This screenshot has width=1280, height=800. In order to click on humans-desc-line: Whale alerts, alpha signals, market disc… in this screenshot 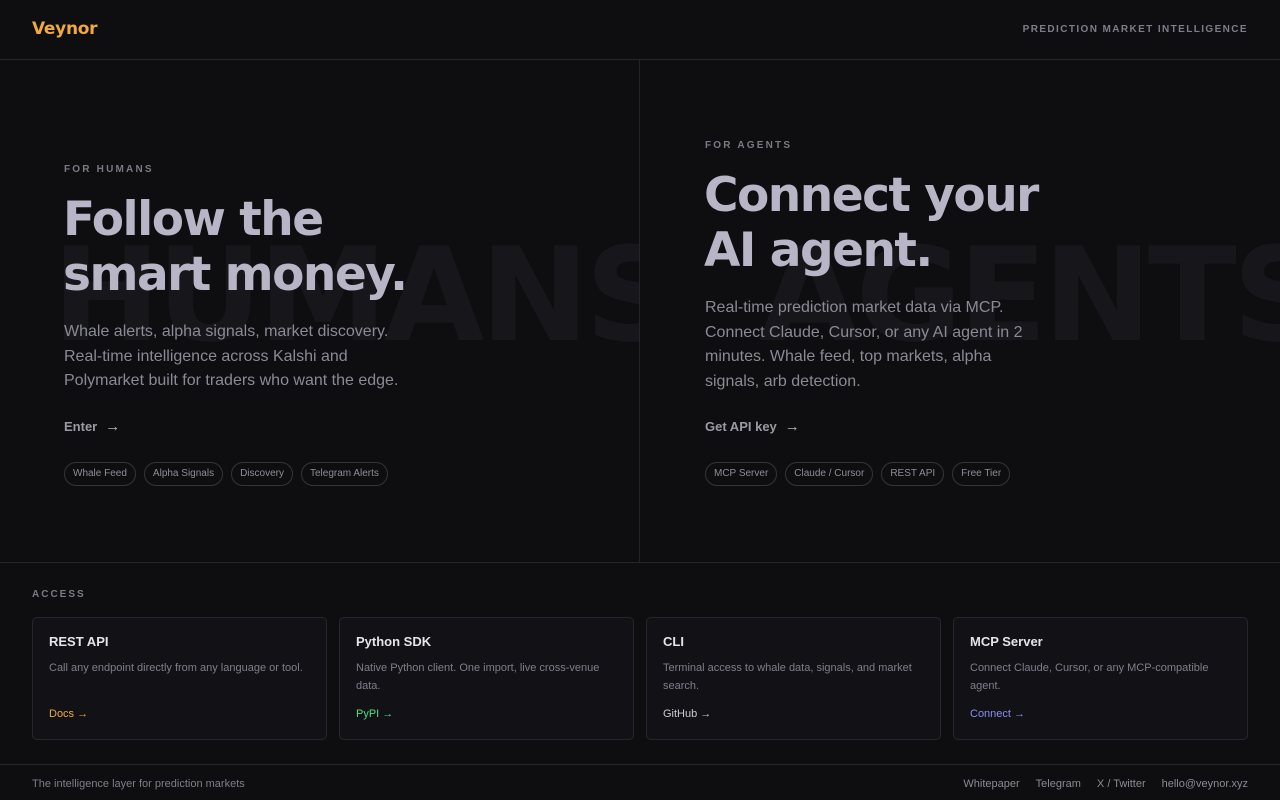, I will do `click(226, 331)`.